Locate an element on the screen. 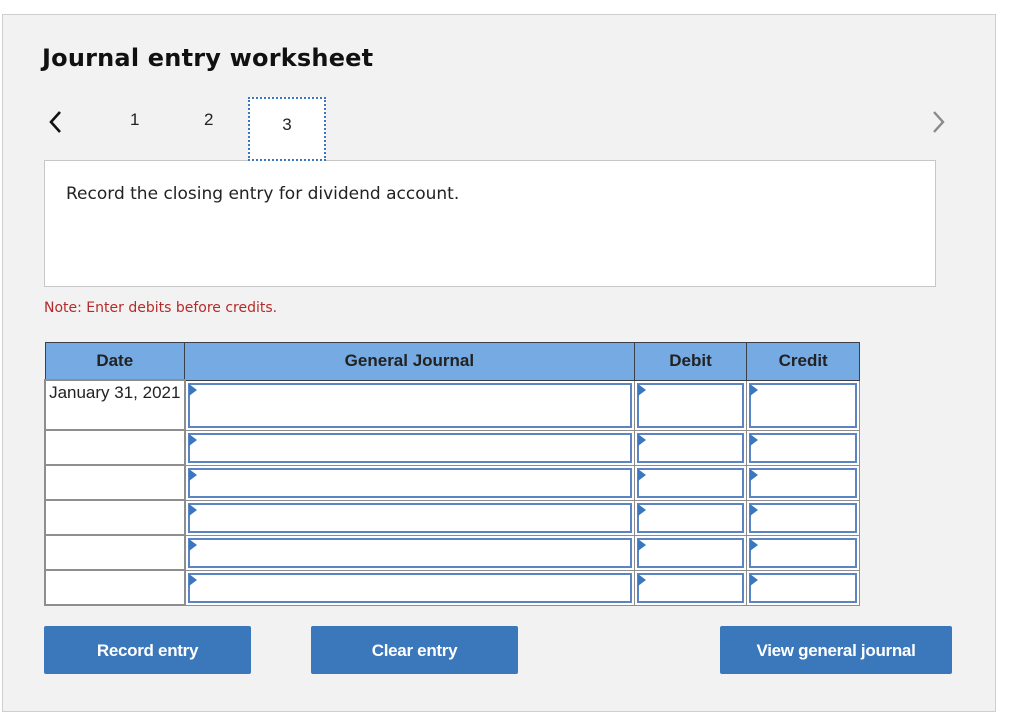 This screenshot has height=728, width=1024. tab-2: 2 is located at coordinates (208, 120).